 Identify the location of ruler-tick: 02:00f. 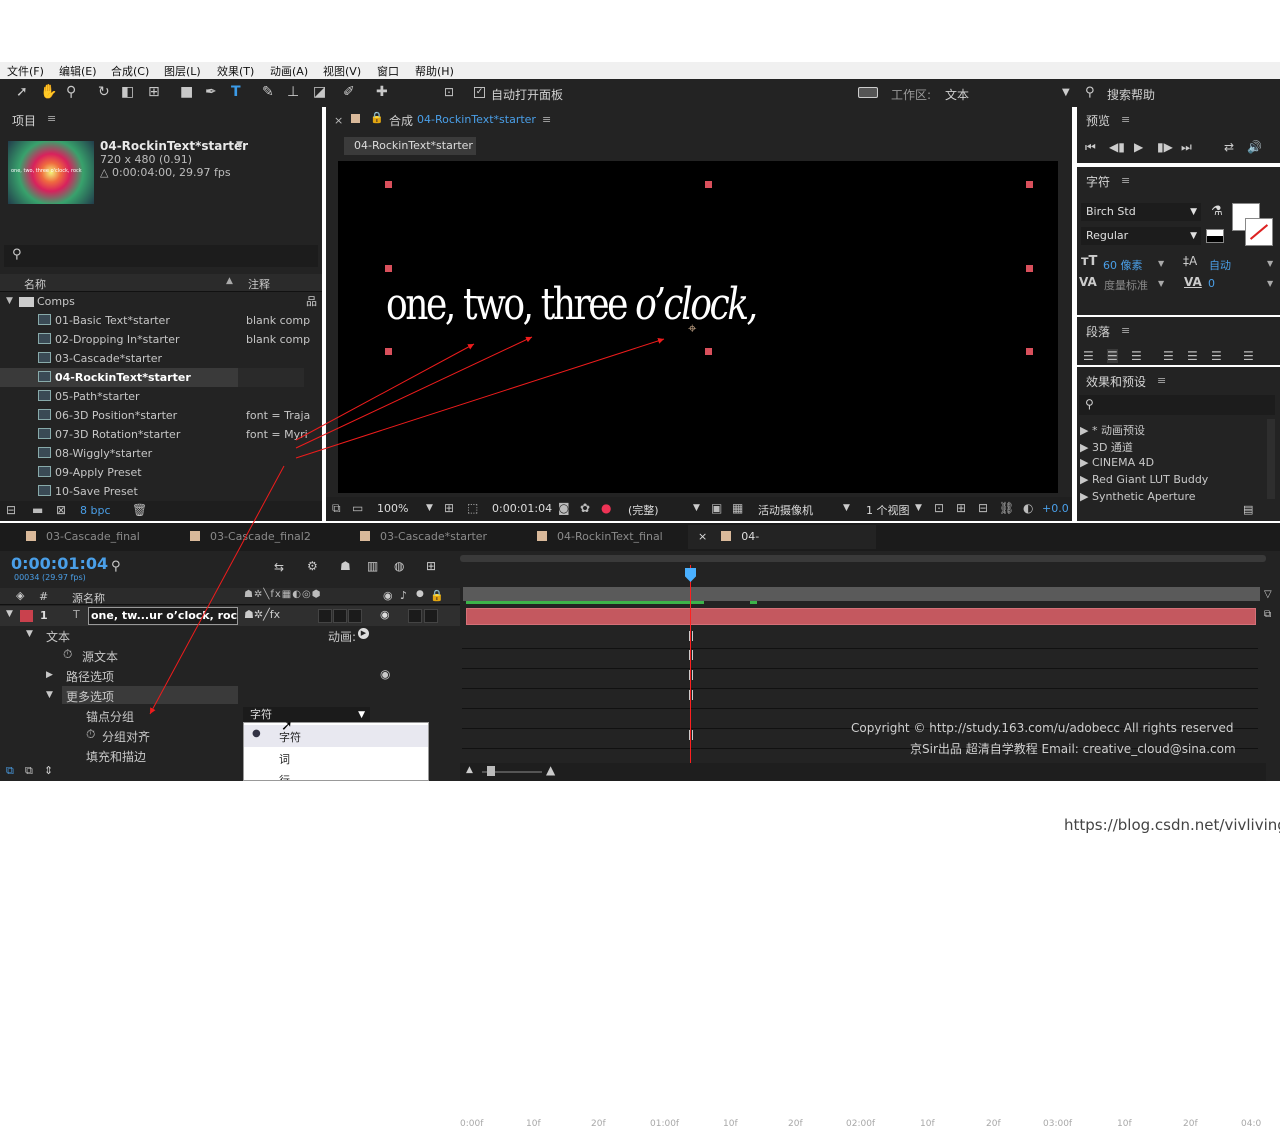
(861, 1124).